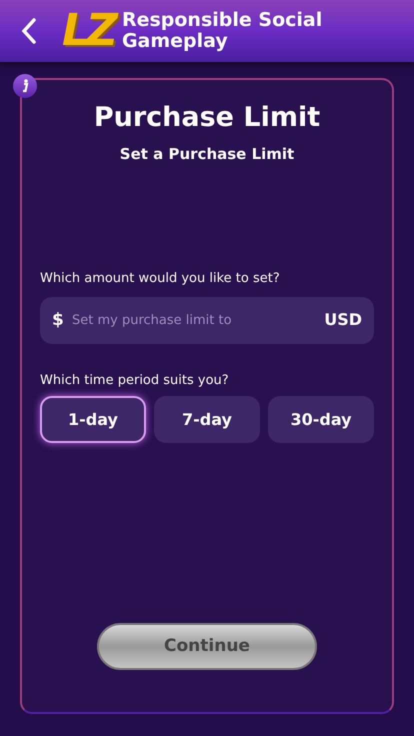 This screenshot has width=414, height=736. Describe the element at coordinates (207, 118) in the screenshot. I see `card-title: Purchase Limit` at that location.